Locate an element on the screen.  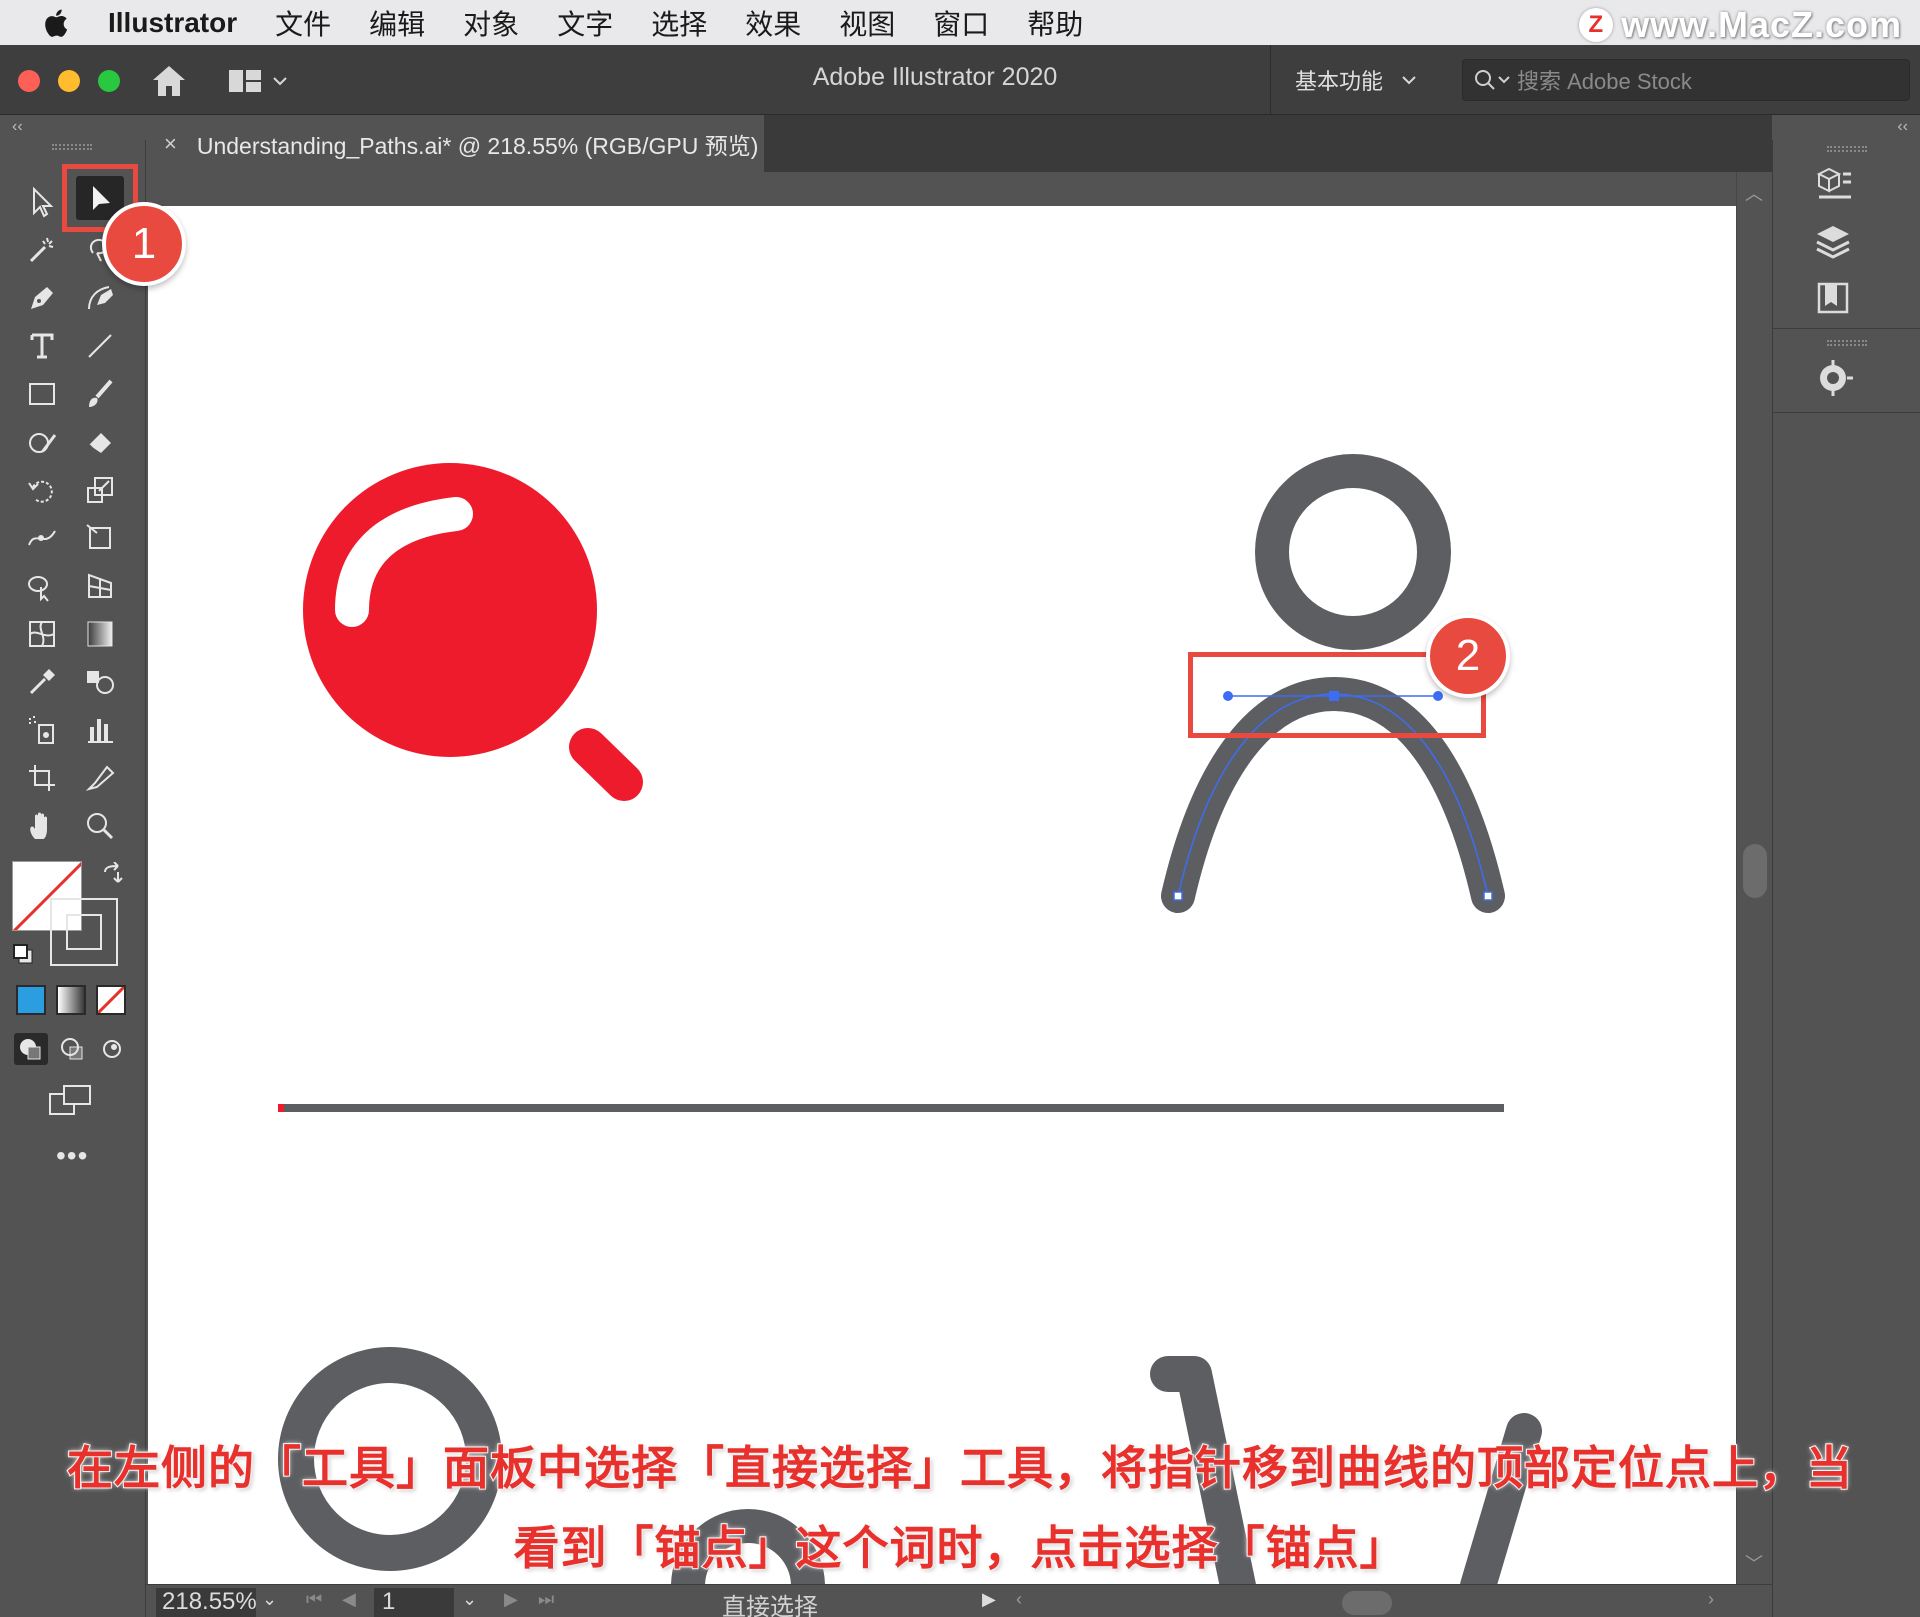
watermark-logo: Z is located at coordinates (1596, 25).